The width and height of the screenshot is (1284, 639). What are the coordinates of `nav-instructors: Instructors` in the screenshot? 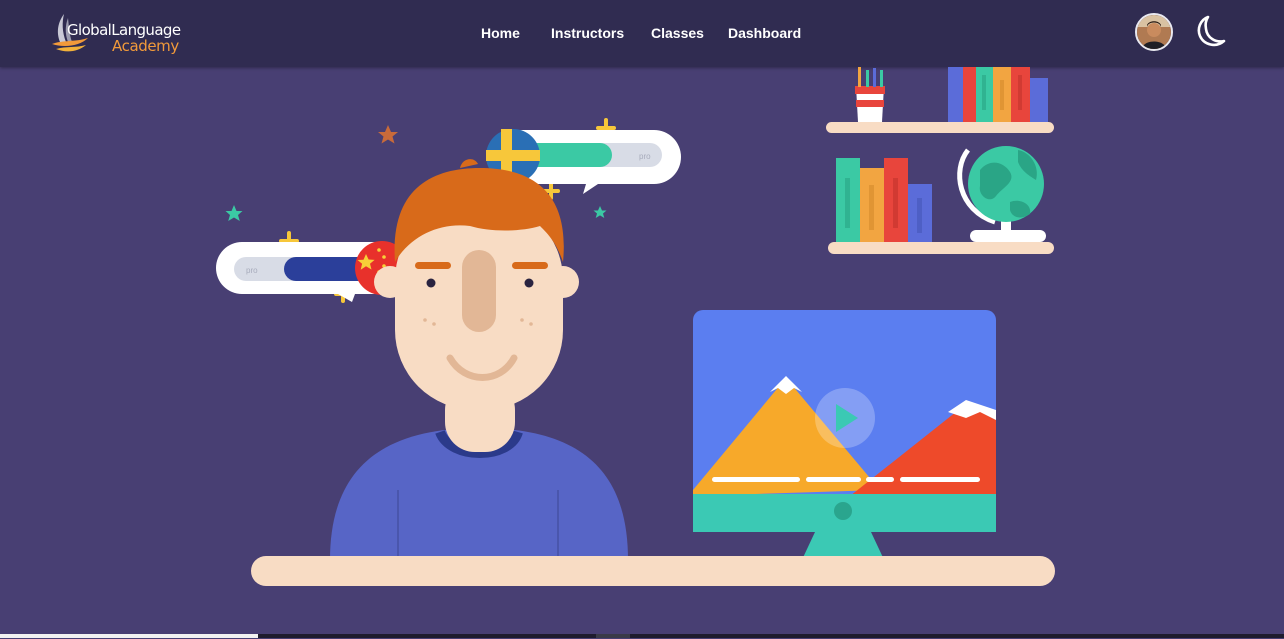 It's located at (587, 33).